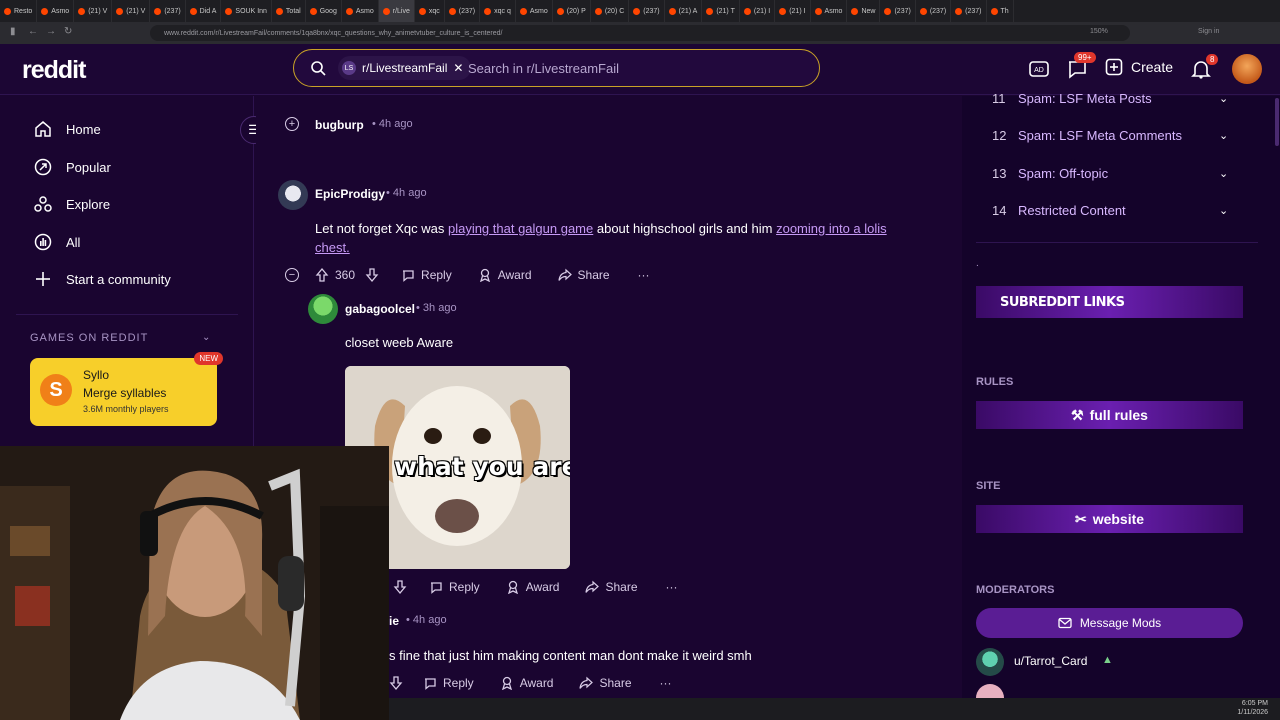 Image resolution: width=1280 pixels, height=720 pixels. Describe the element at coordinates (1277, 397) in the screenshot. I see `page-scrollbar` at that location.